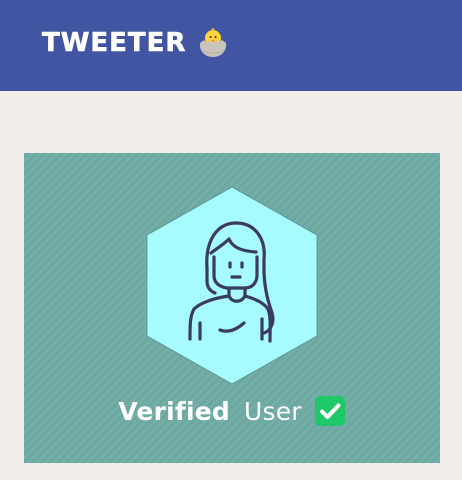  What do you see at coordinates (330, 411) in the screenshot?
I see `checkmark-icon` at bounding box center [330, 411].